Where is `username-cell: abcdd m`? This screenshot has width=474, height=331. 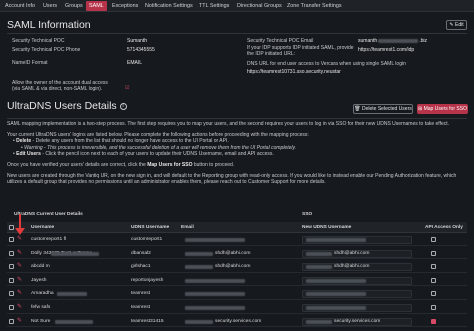 username-cell: abcdd m is located at coordinates (40, 267).